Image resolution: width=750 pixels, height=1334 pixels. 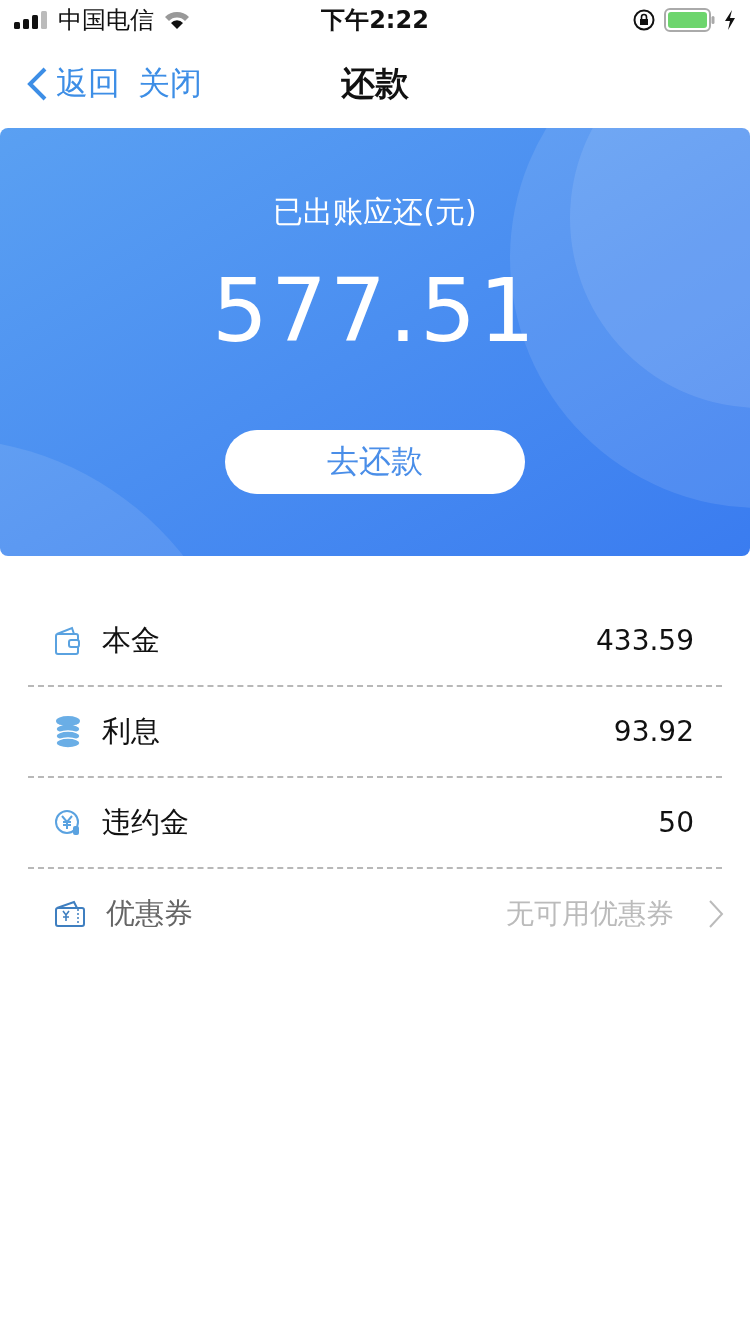 What do you see at coordinates (149, 913) in the screenshot?
I see `coupon-label: 优惠券` at bounding box center [149, 913].